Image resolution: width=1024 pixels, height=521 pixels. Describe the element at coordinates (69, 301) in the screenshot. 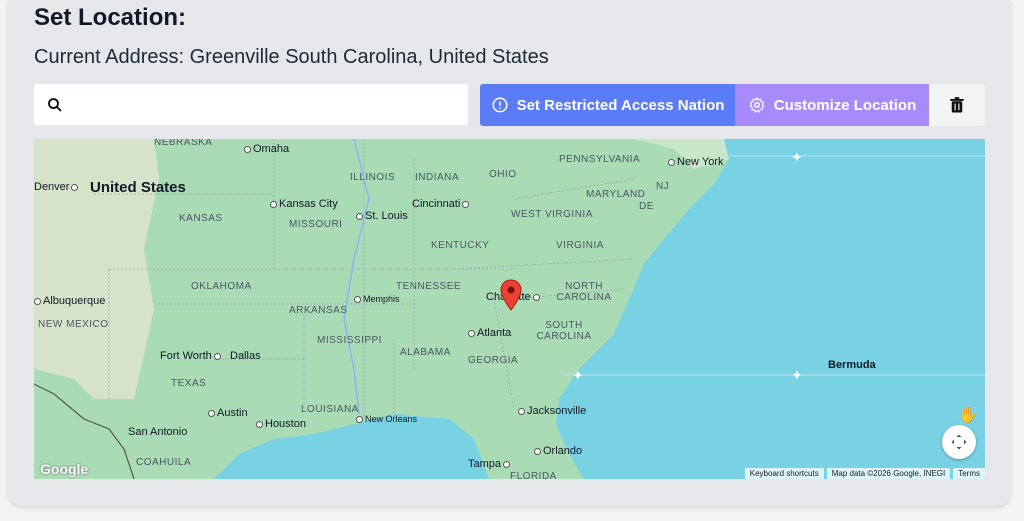

I see `city-label: Albuquerque` at that location.